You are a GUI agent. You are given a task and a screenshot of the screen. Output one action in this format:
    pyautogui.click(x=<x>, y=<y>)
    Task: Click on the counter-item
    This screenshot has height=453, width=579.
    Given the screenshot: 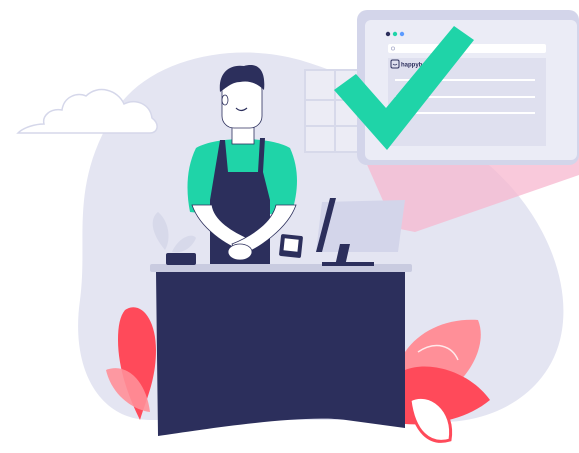 What is the action you would take?
    pyautogui.click(x=181, y=259)
    